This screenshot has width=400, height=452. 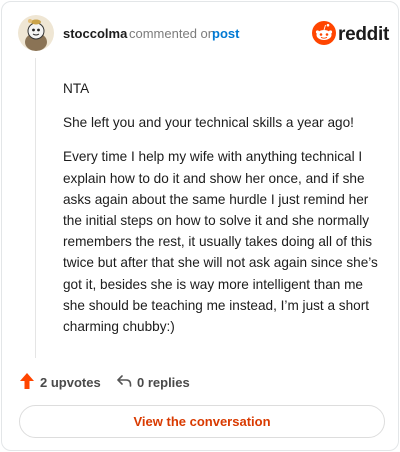 What do you see at coordinates (202, 421) in the screenshot?
I see `view-conversation-button: View the conversation` at bounding box center [202, 421].